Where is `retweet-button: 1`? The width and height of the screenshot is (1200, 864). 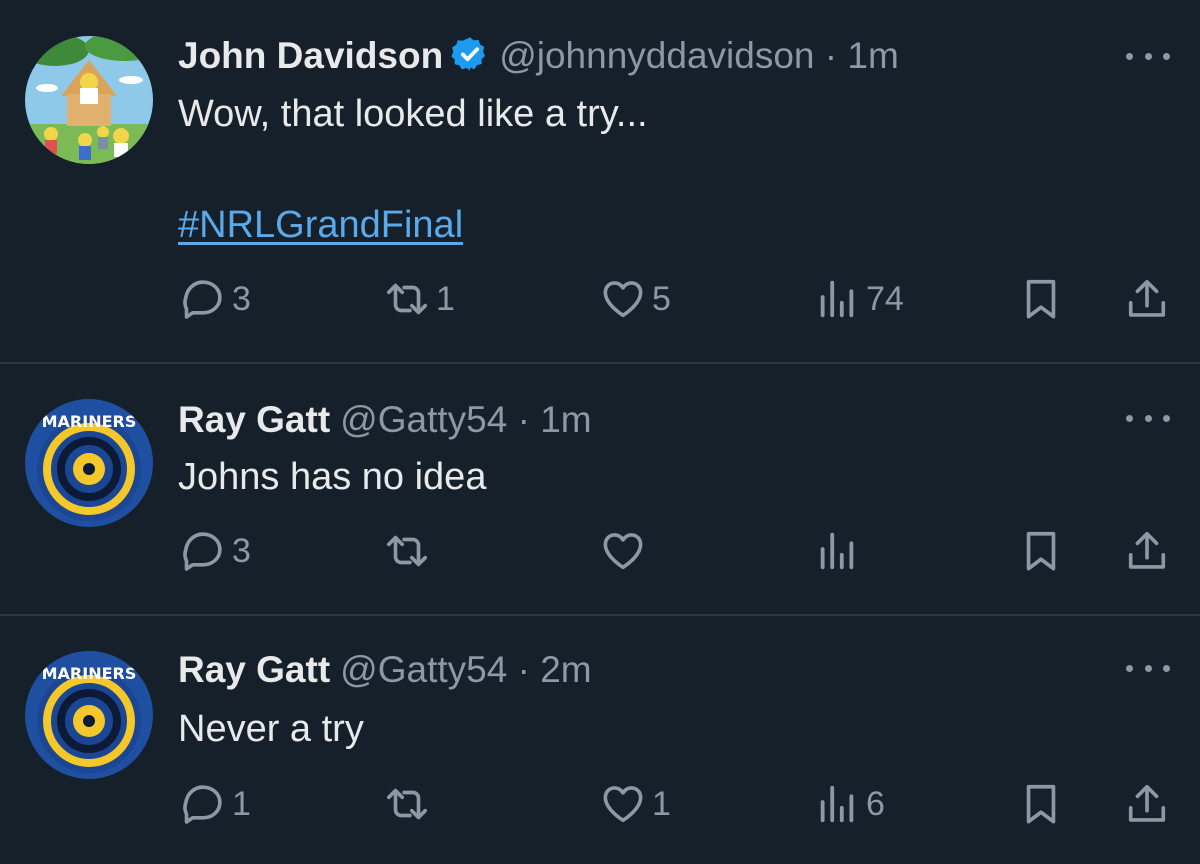 retweet-button: 1 is located at coordinates (419, 299).